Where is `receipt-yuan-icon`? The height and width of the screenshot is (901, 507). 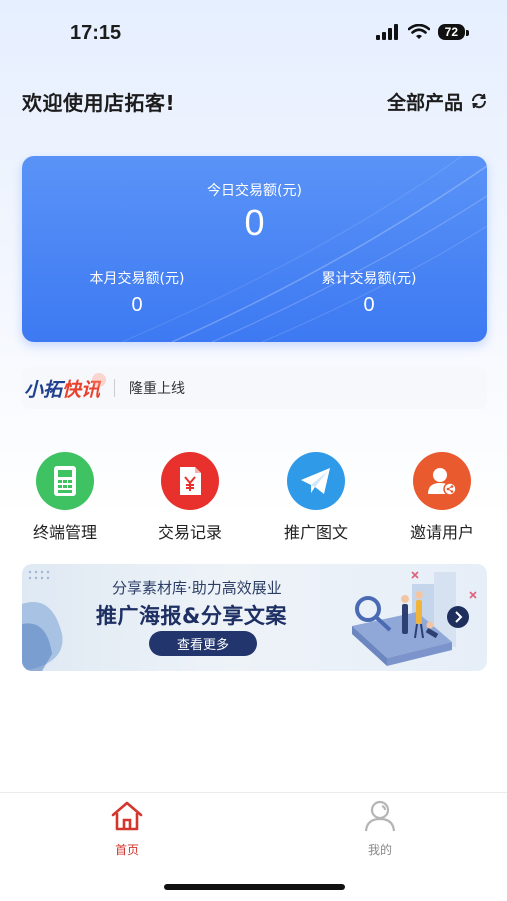 receipt-yuan-icon is located at coordinates (190, 481).